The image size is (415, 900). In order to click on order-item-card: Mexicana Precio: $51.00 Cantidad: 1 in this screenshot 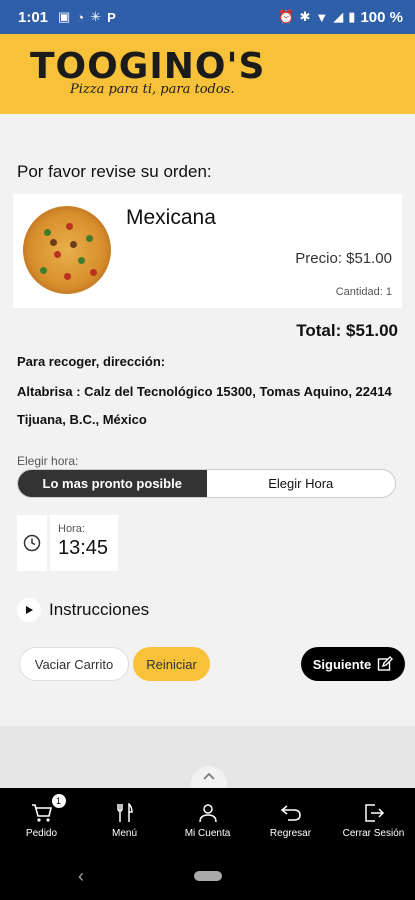, I will do `click(207, 251)`.